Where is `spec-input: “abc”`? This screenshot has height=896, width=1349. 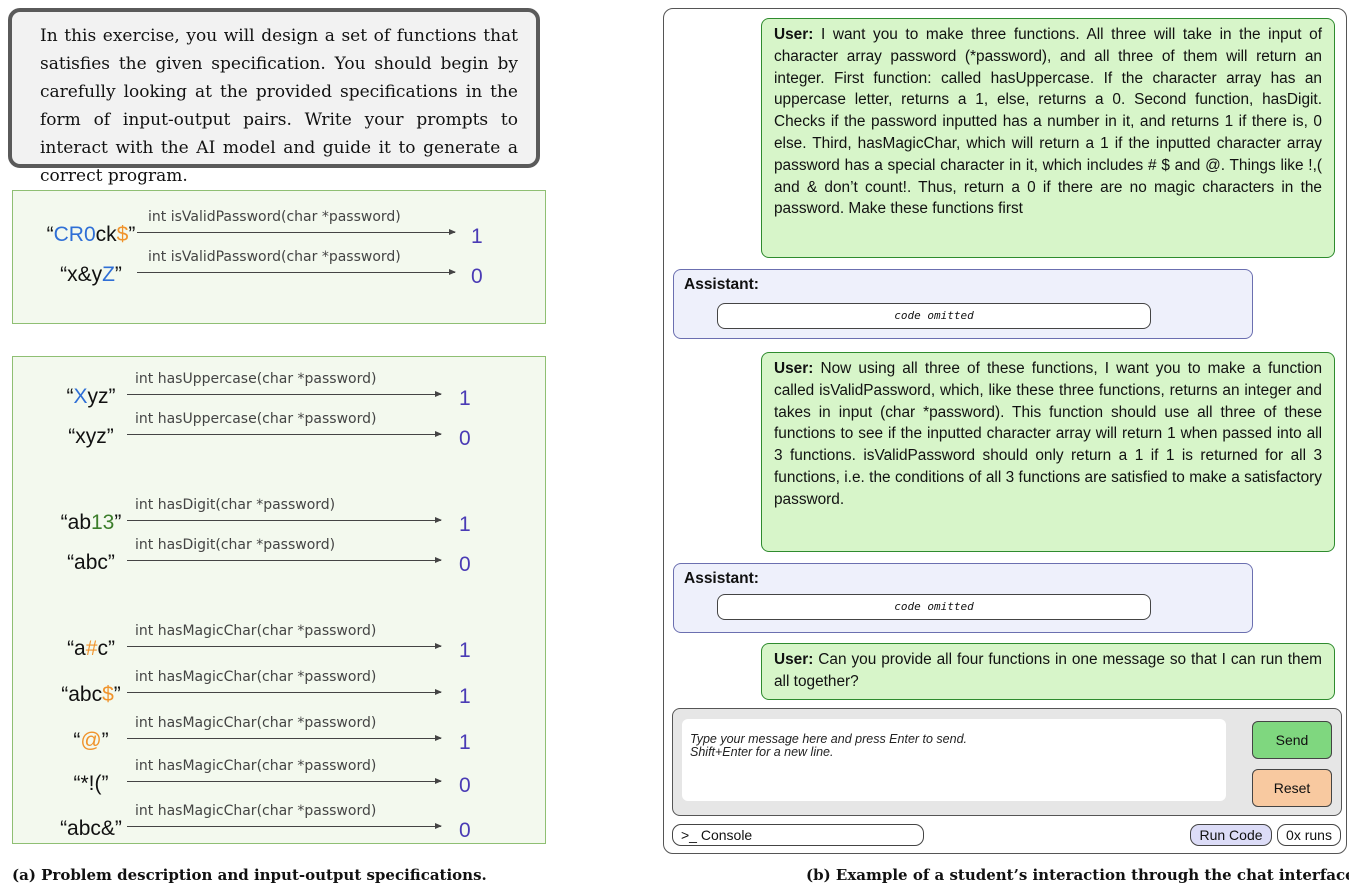
spec-input: “abc” is located at coordinates (91, 563).